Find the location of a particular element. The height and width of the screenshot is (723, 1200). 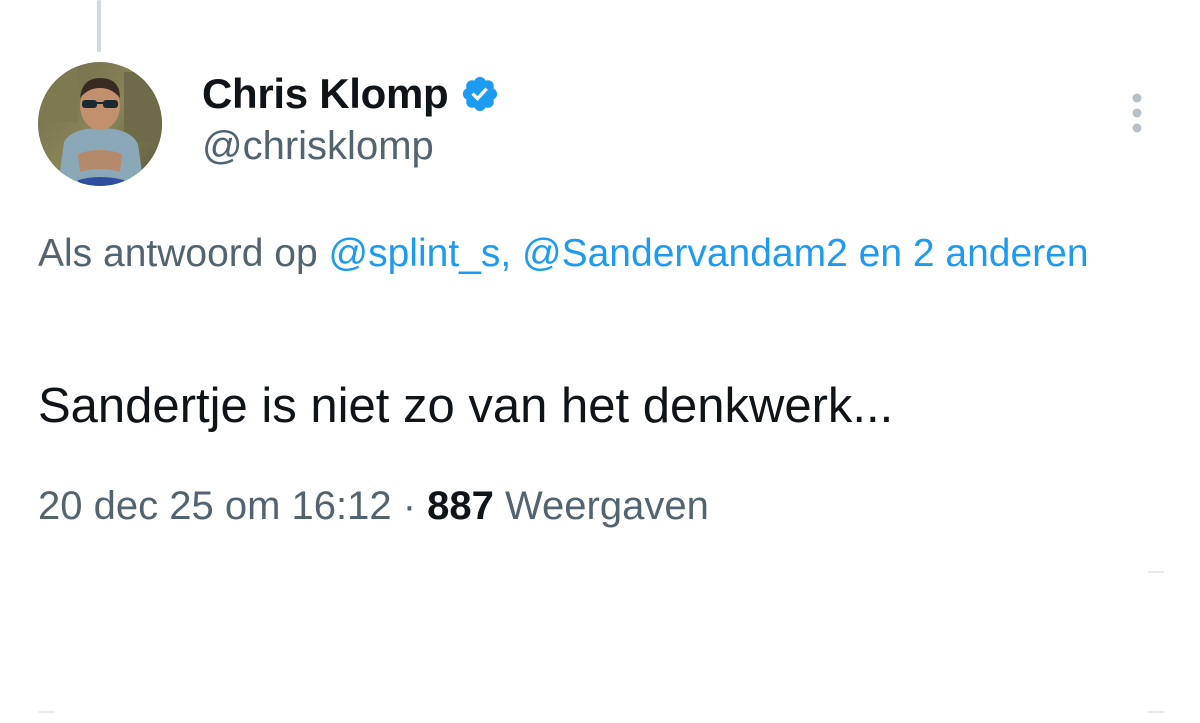

tweet-meta: 20 dec 25 om 16:12 · 887 Weergaven is located at coordinates (373, 506).